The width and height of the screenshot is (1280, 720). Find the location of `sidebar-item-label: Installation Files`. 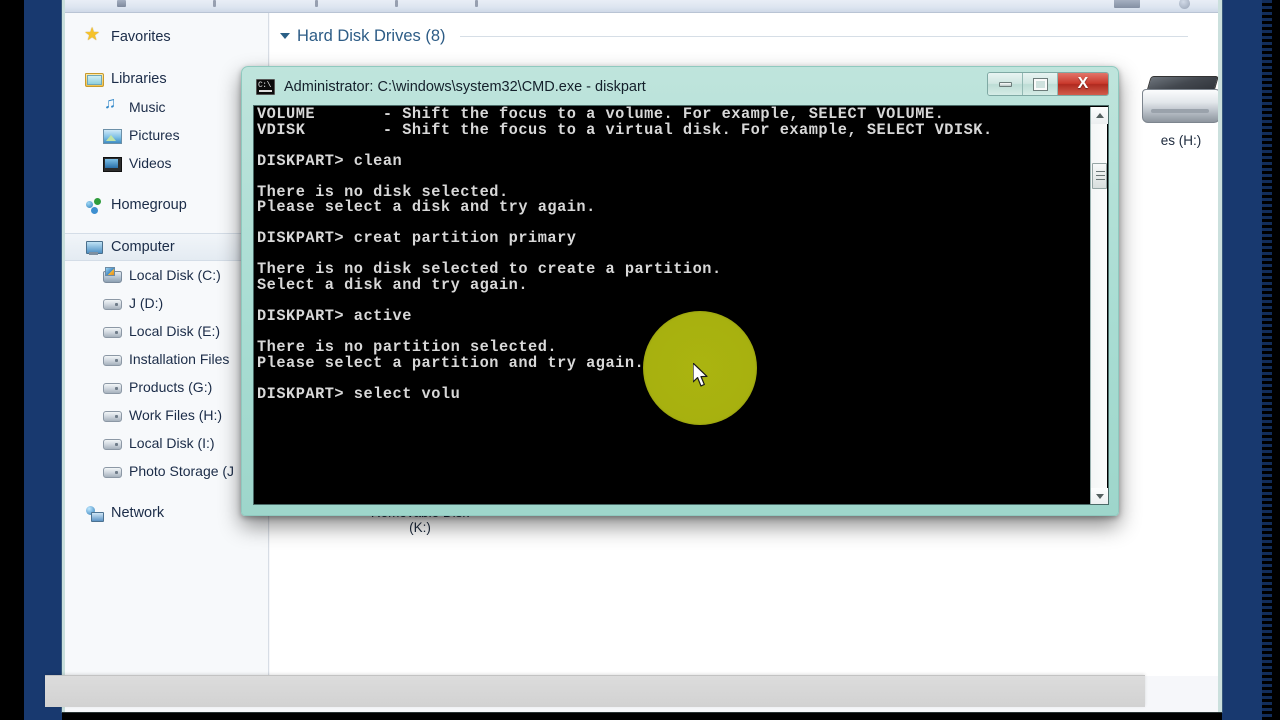

sidebar-item-label: Installation Files is located at coordinates (179, 359).